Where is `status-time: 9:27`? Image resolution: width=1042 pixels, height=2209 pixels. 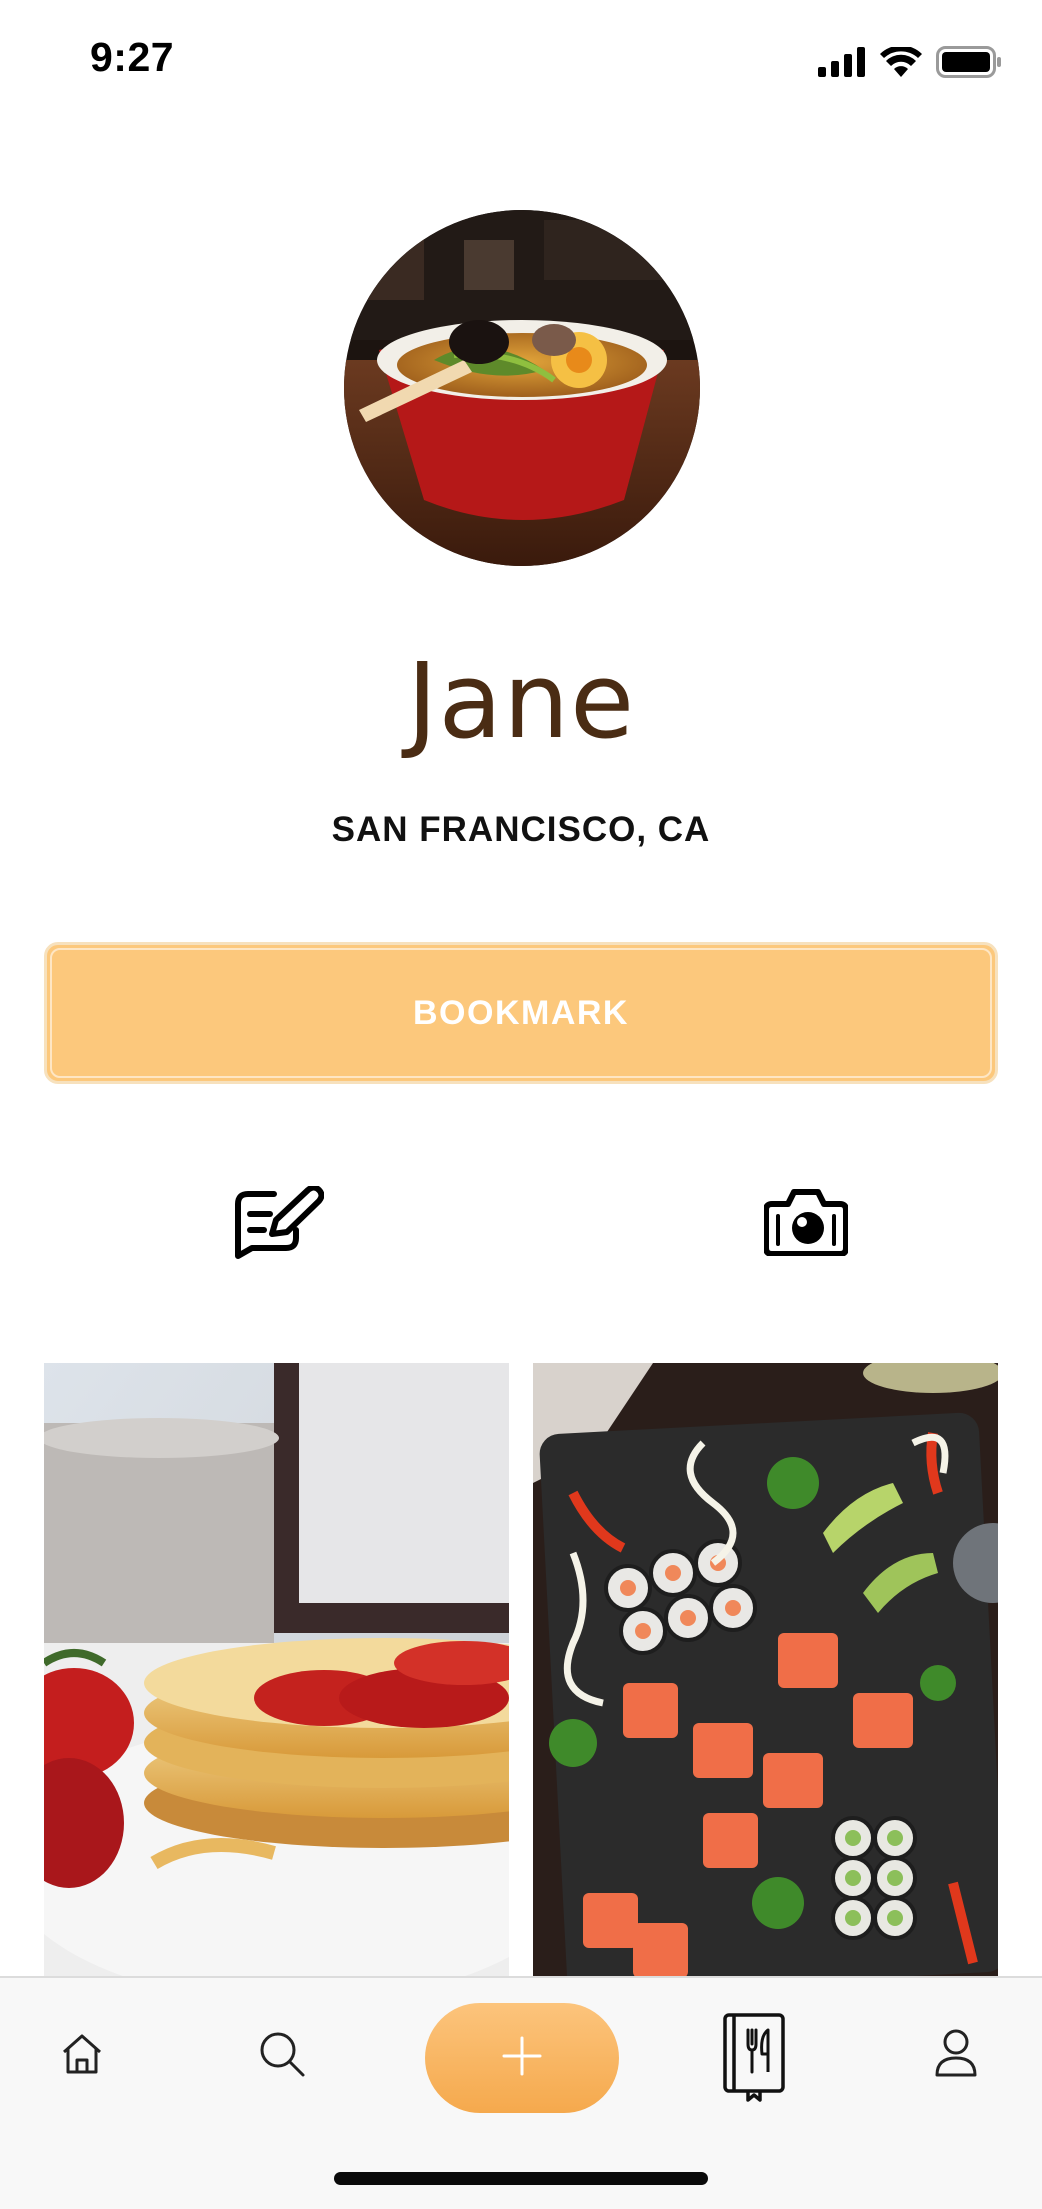
status-time: 9:27 is located at coordinates (132, 57).